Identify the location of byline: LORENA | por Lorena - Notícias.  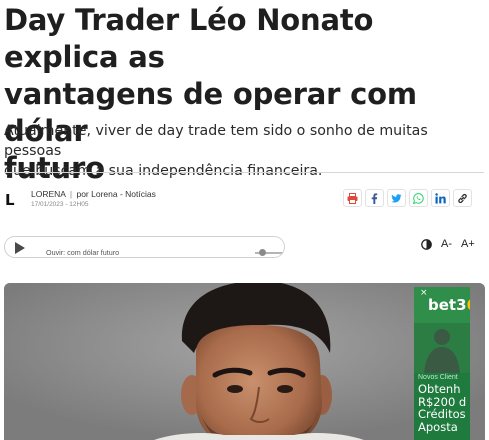
(93, 194).